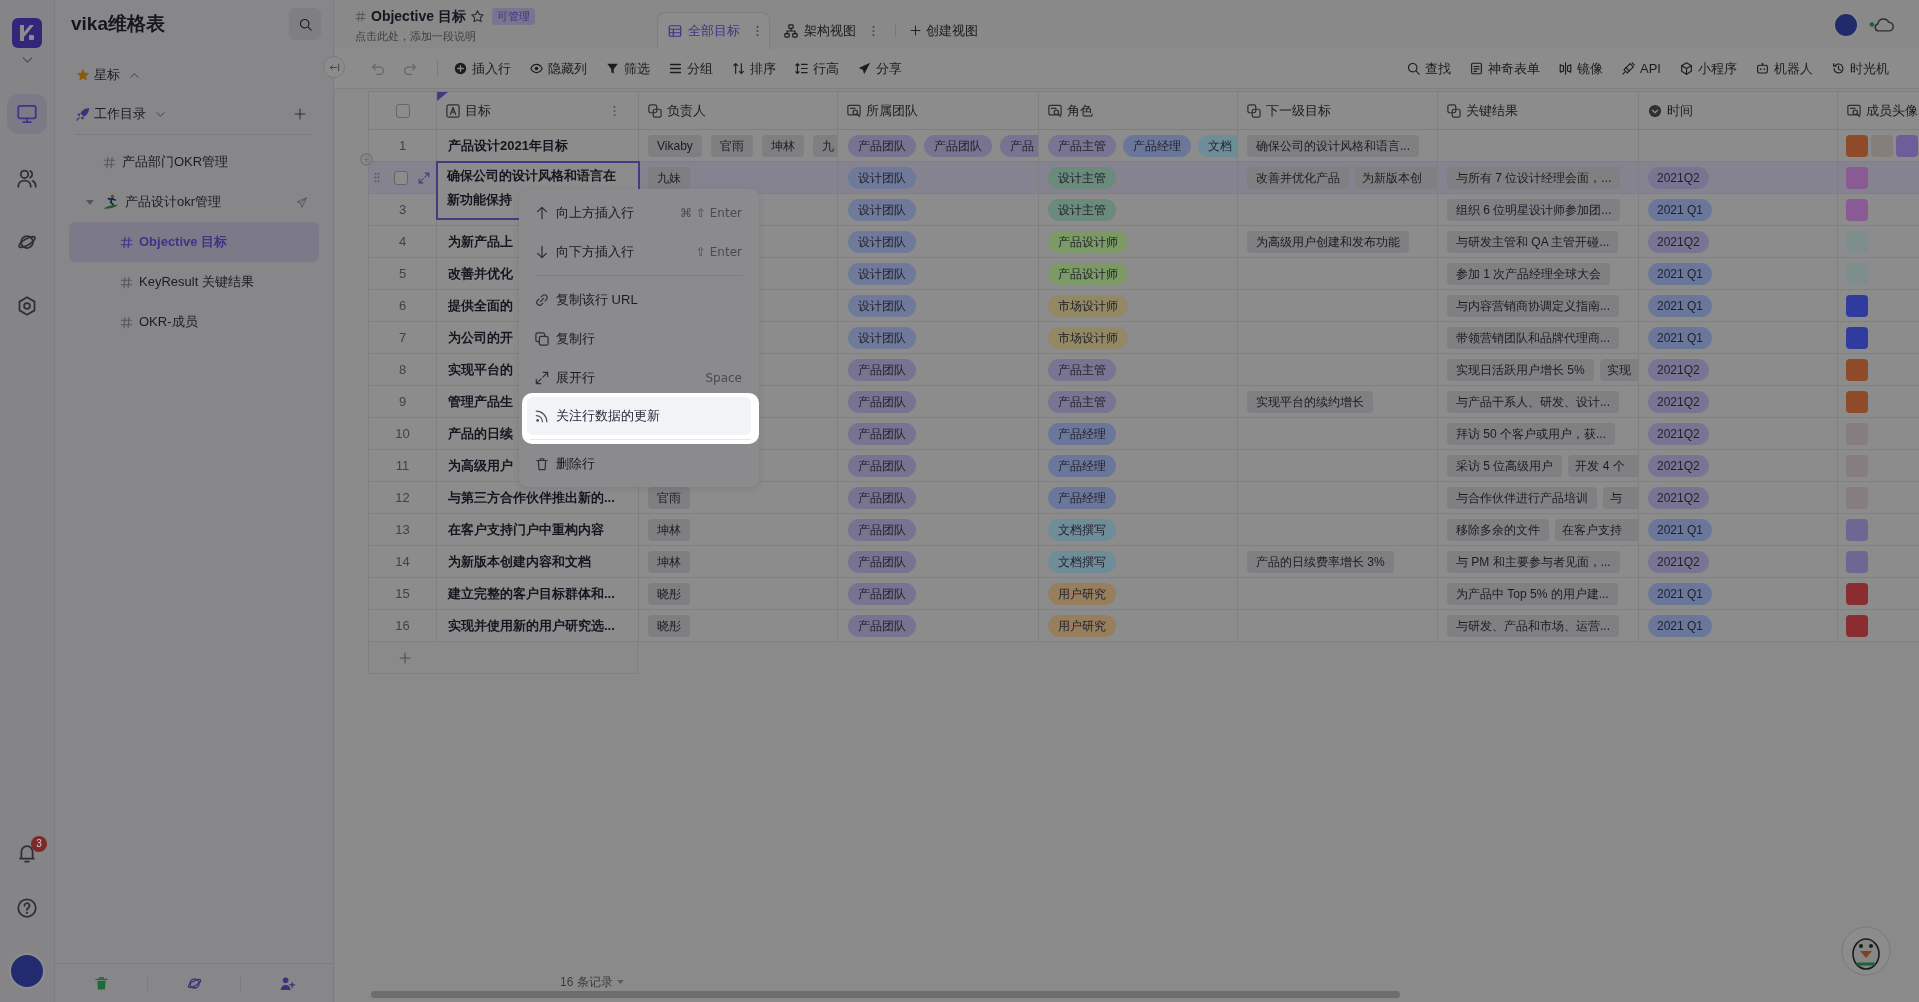  What do you see at coordinates (1603, 465) in the screenshot?
I see `linked-result-tag: 开发 4 个` at bounding box center [1603, 465].